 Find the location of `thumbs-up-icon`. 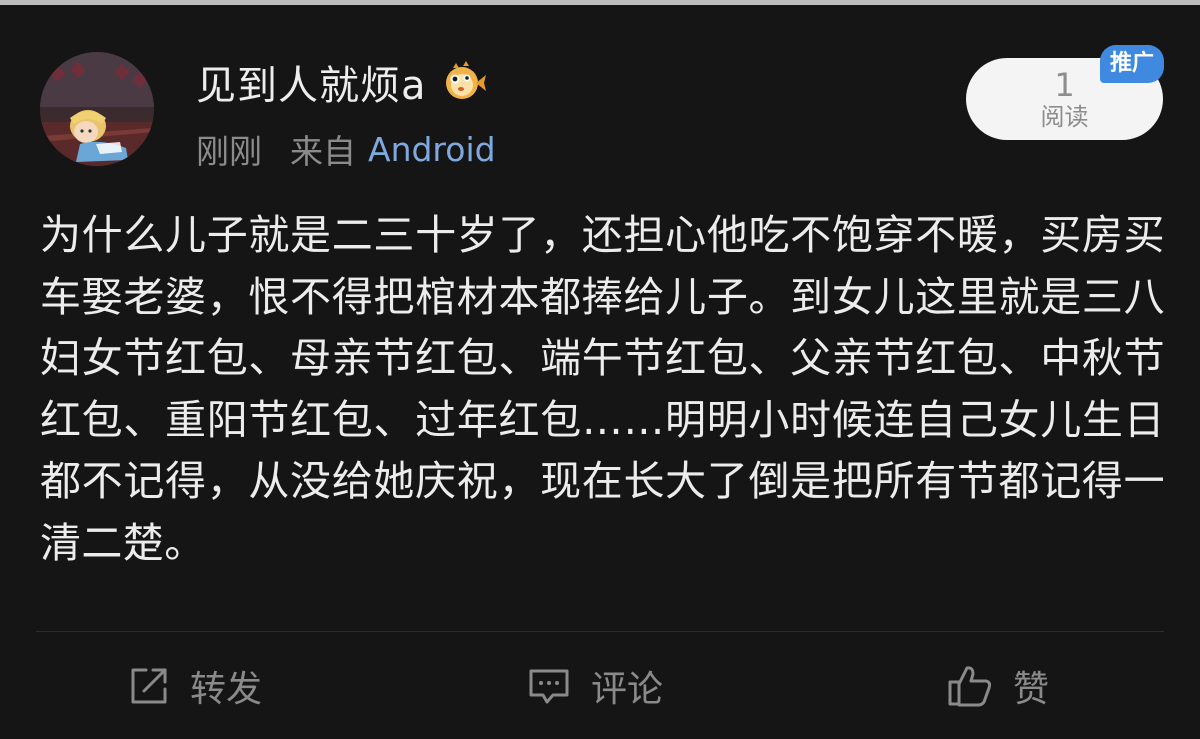

thumbs-up-icon is located at coordinates (970, 686).